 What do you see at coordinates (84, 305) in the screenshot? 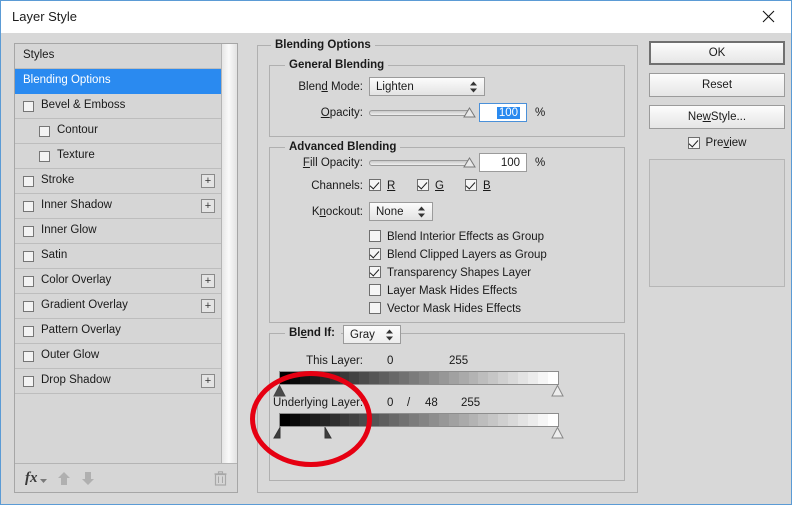
I see `sidebar-item-label: Gradient Overlay` at bounding box center [84, 305].